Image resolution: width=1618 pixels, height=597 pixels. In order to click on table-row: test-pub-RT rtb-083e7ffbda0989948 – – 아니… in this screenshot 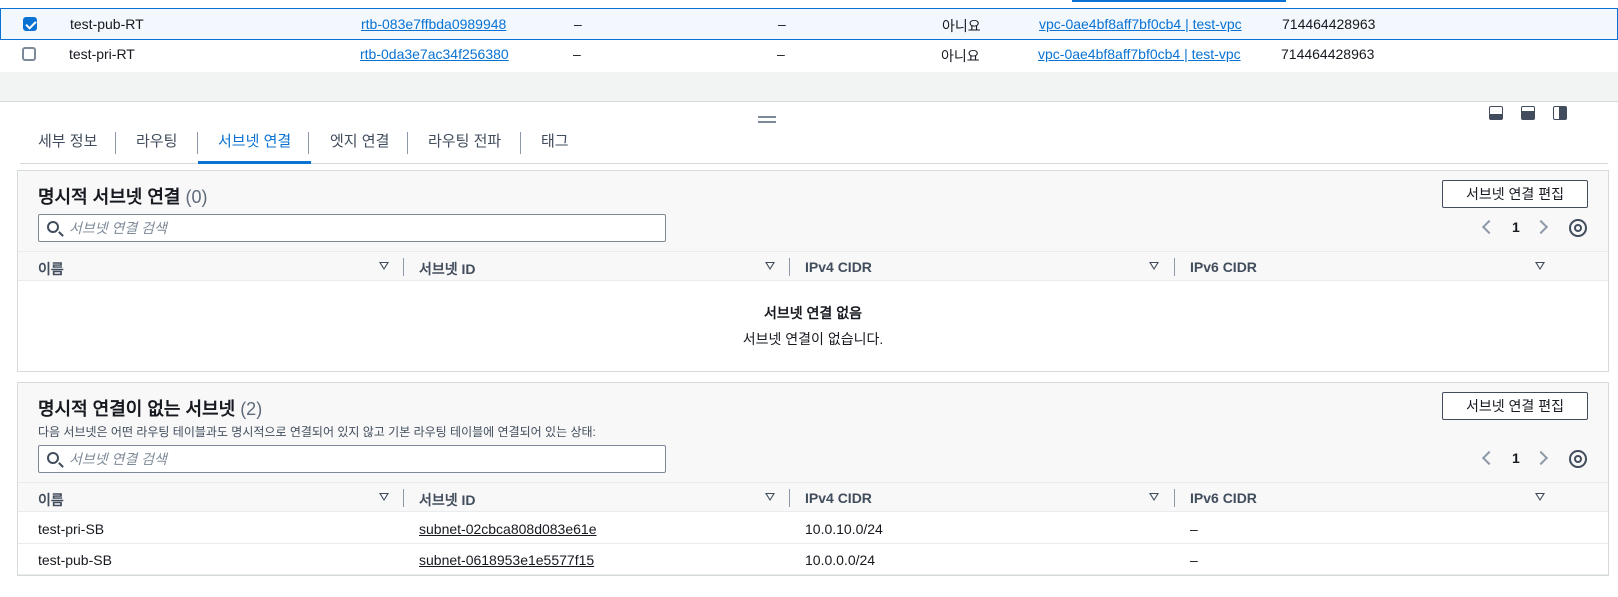, I will do `click(809, 24)`.